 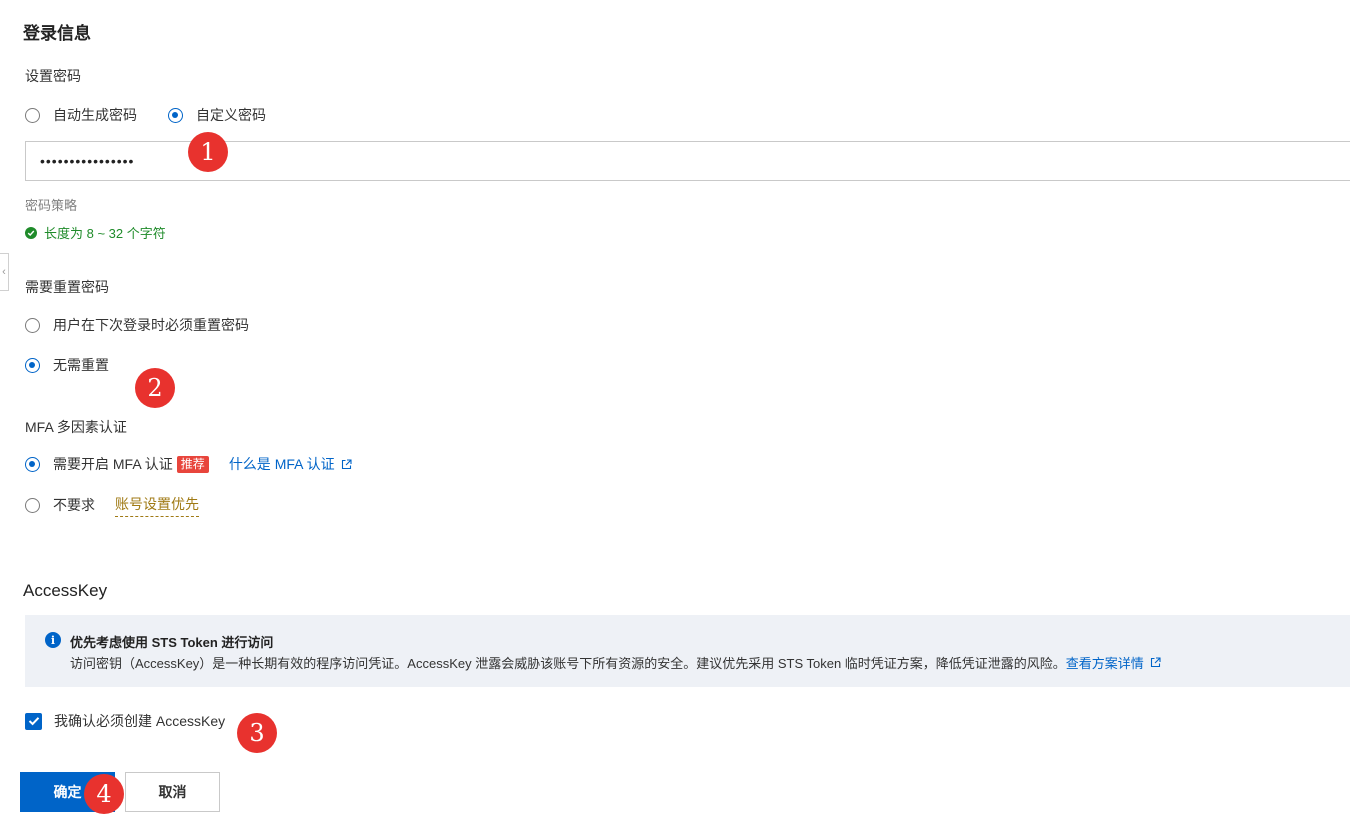 What do you see at coordinates (192, 464) in the screenshot?
I see `recommended-badge: 推荐` at bounding box center [192, 464].